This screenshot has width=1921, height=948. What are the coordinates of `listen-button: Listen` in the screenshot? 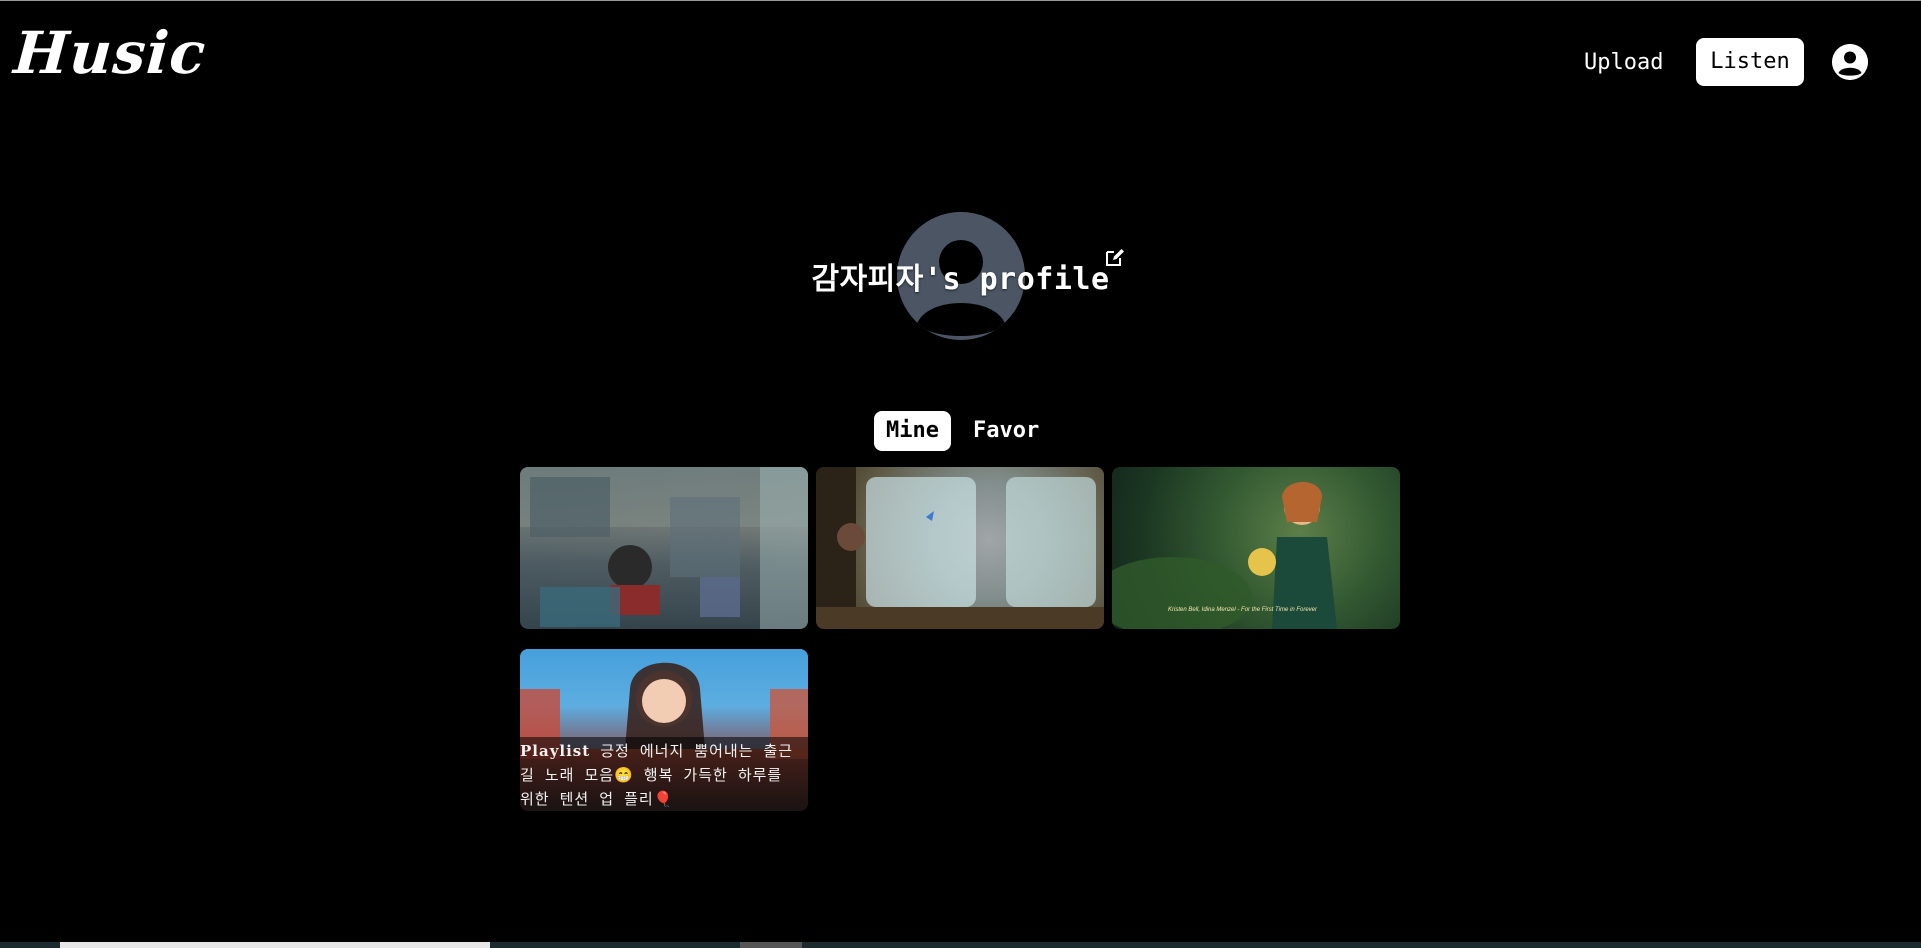 It's located at (1750, 62).